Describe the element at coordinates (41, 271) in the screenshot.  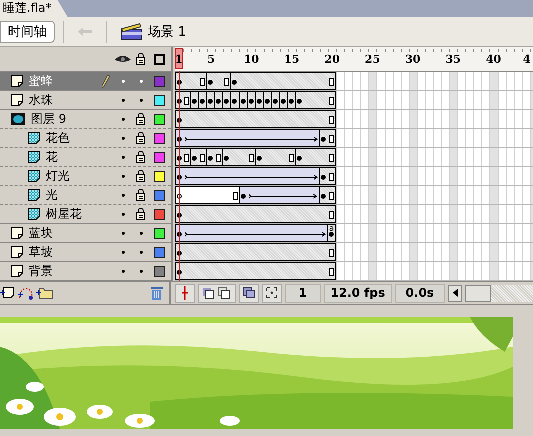
I see `layer-name: 背景` at that location.